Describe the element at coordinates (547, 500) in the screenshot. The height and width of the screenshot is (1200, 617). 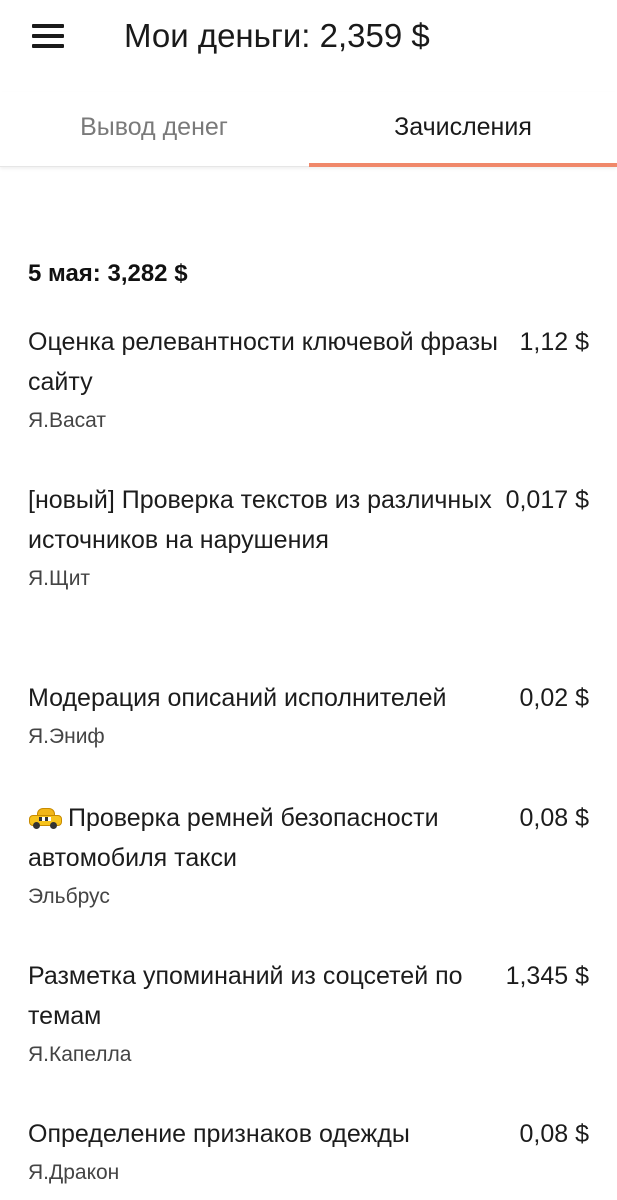
I see `task-amount: 0,017 $` at that location.